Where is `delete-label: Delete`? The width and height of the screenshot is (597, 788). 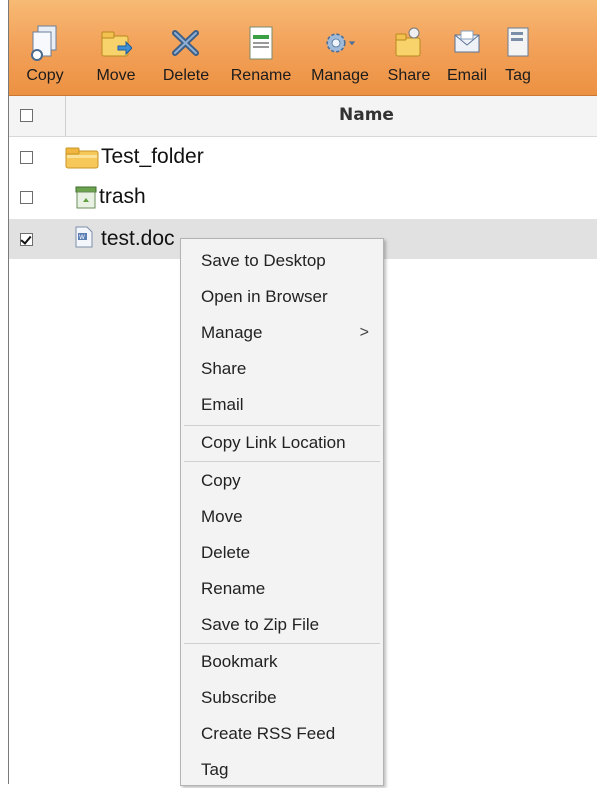
delete-label: Delete is located at coordinates (186, 75).